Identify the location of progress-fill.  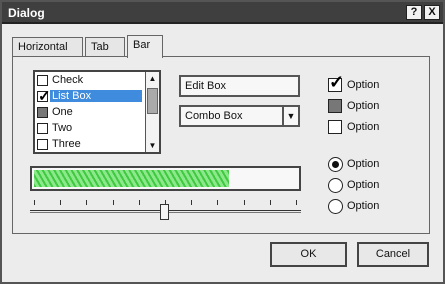
(131, 178).